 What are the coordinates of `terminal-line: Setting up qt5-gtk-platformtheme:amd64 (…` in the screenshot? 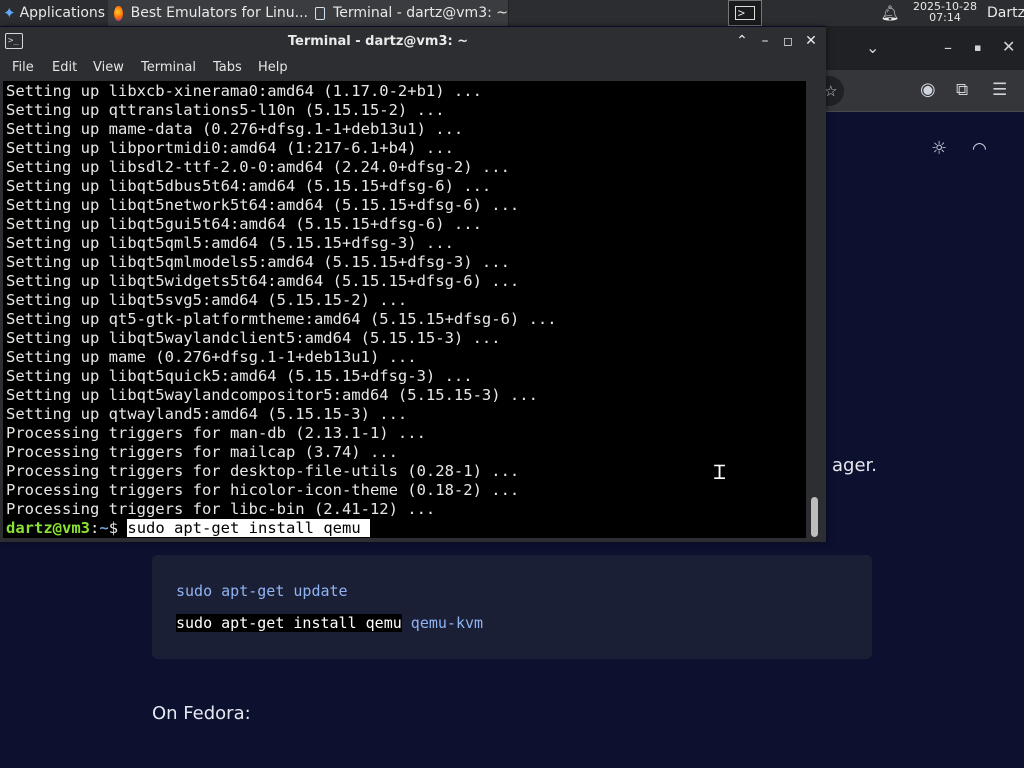 It's located at (281, 319).